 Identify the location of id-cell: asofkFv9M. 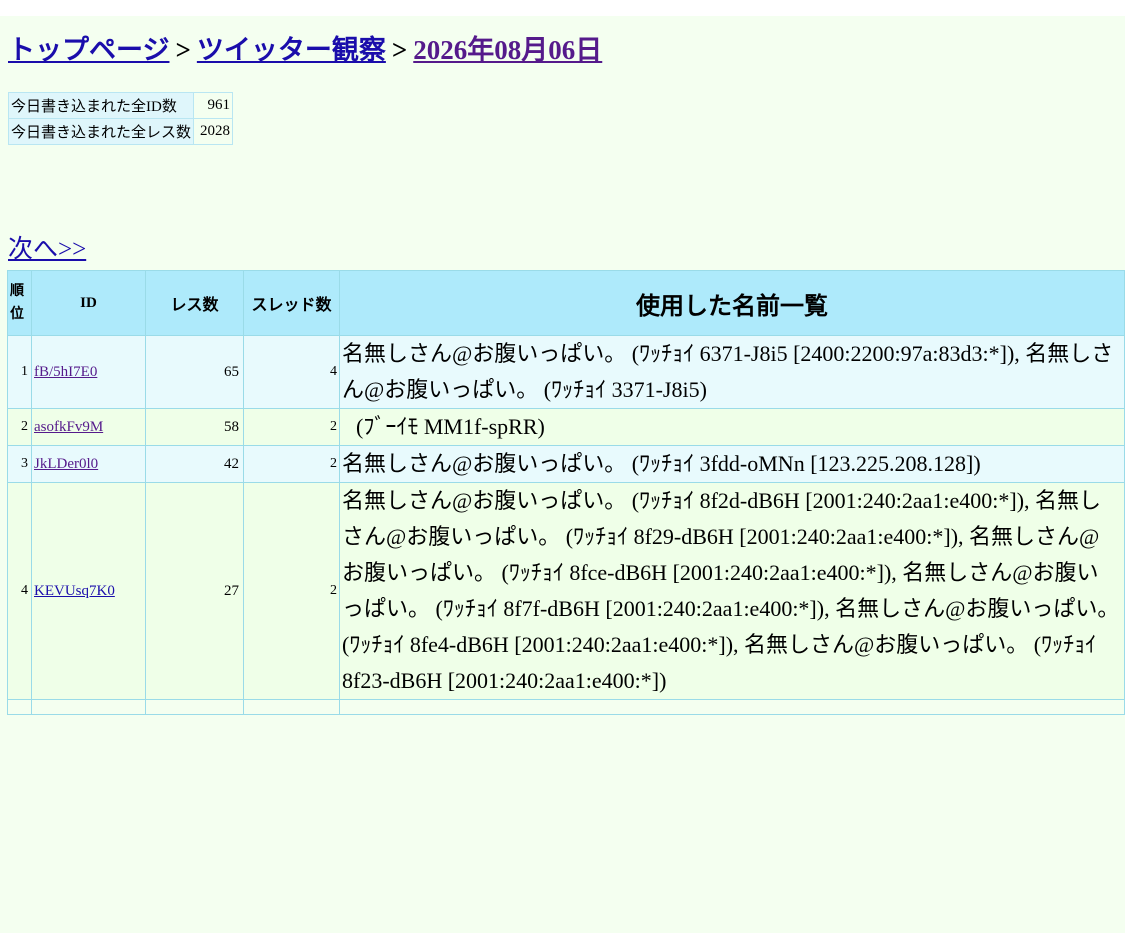
(88, 427).